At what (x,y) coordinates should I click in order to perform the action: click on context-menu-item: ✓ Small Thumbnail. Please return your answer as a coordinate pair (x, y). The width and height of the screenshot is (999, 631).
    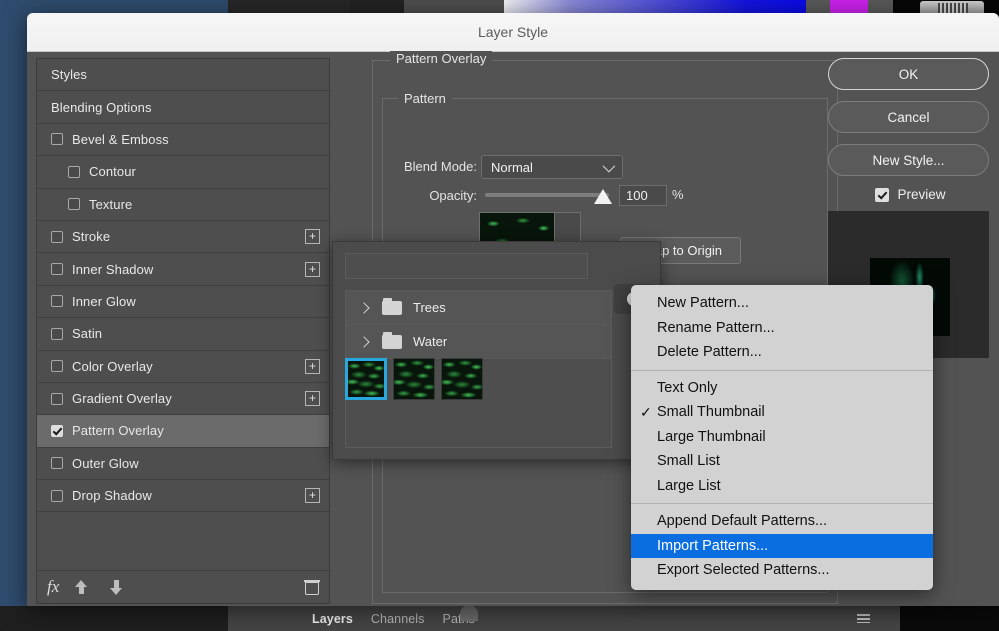
    Looking at the image, I should click on (782, 412).